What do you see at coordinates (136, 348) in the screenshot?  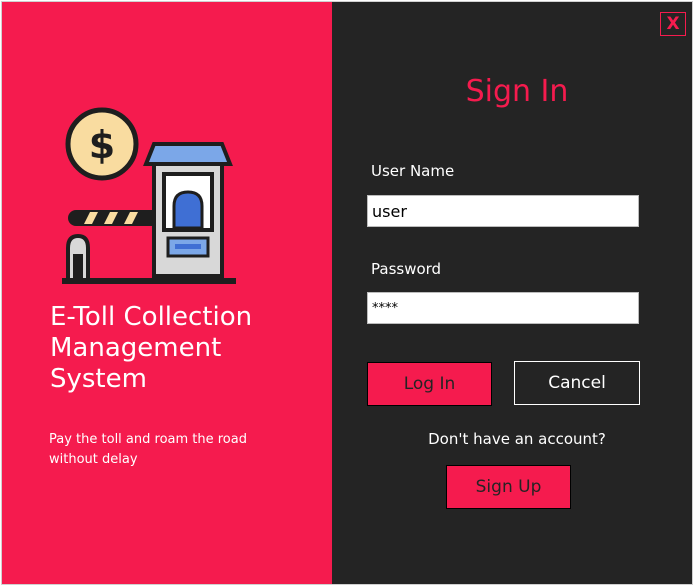 I see `app-title-line: Management` at bounding box center [136, 348].